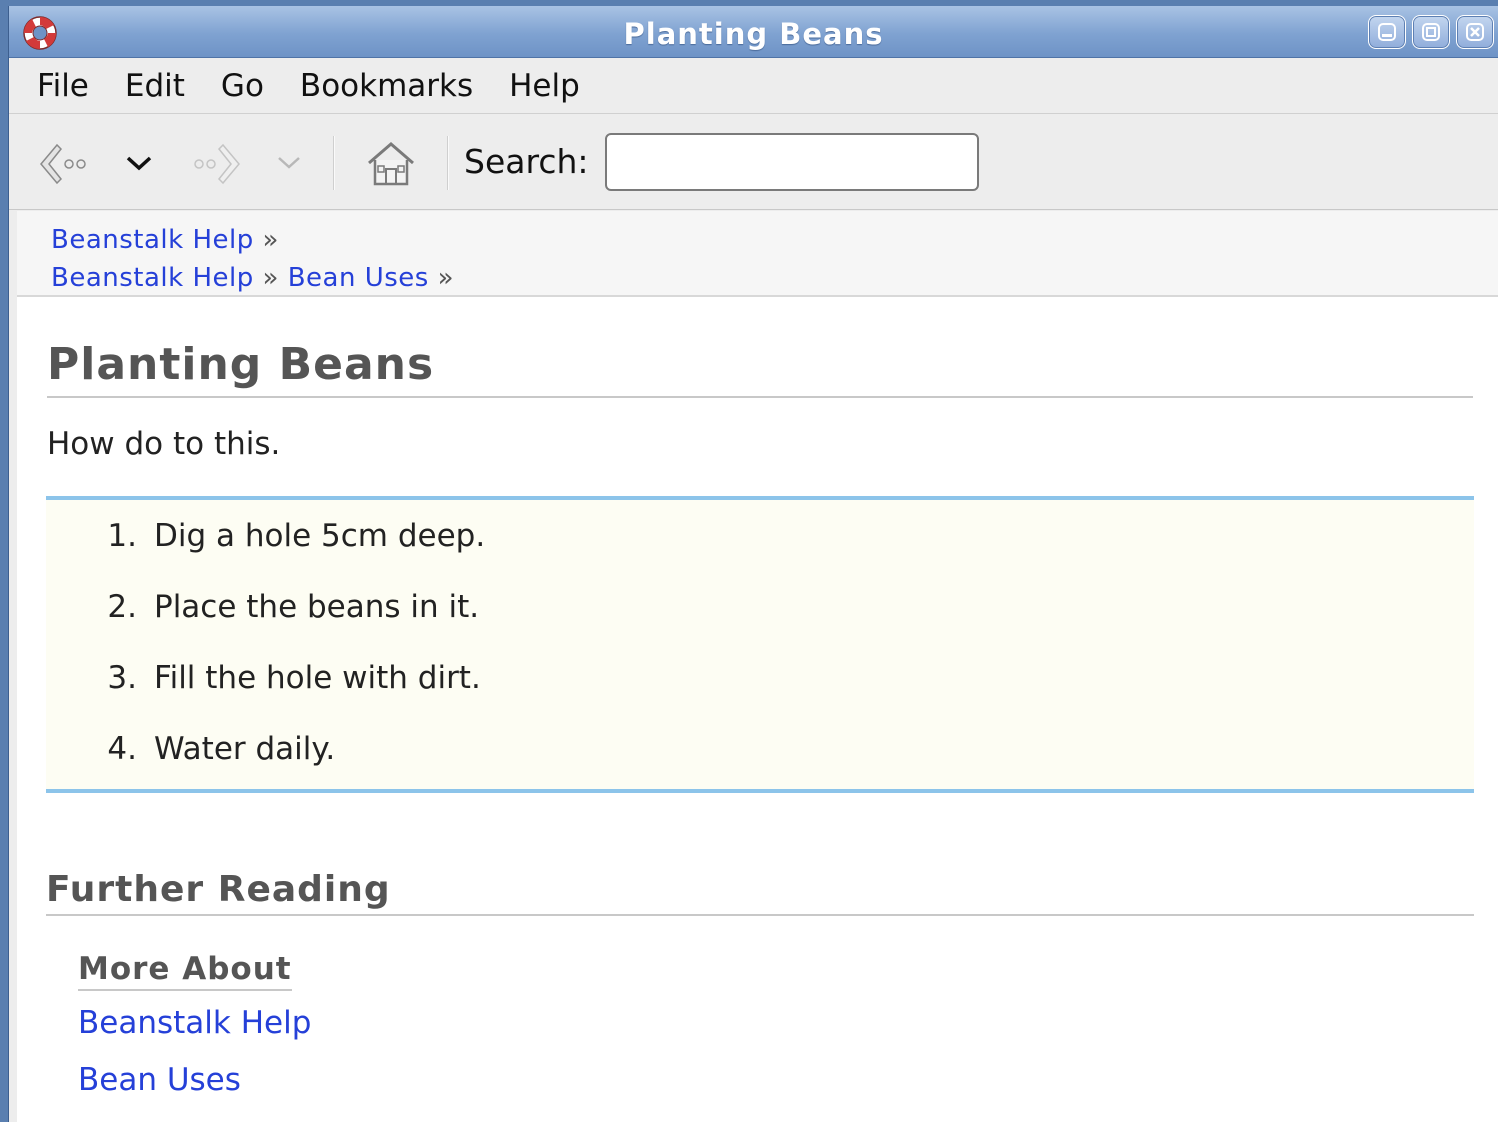 The image size is (1498, 1122). I want to click on menu-file: File, so click(63, 86).